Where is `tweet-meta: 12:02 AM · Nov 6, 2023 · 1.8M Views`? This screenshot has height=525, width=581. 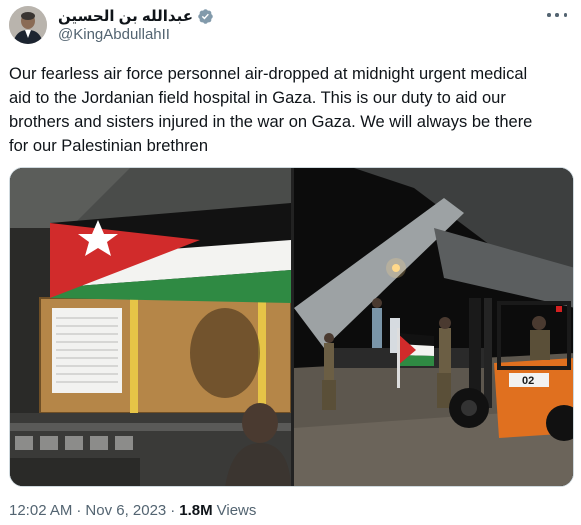 tweet-meta: 12:02 AM · Nov 6, 2023 · 1.8M Views is located at coordinates (132, 510).